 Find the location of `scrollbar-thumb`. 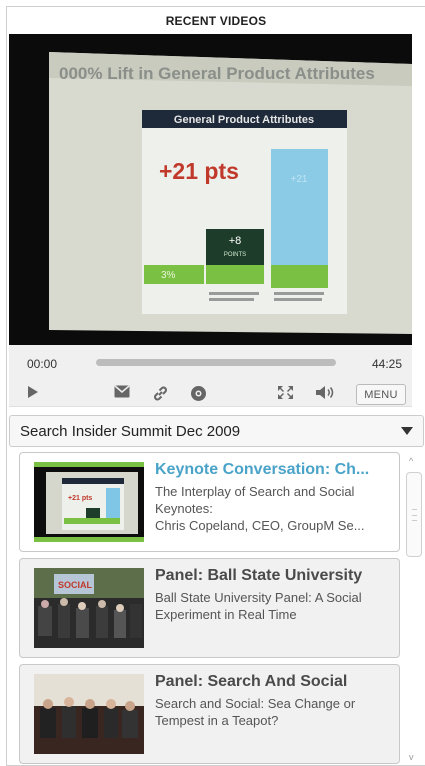

scrollbar-thumb is located at coordinates (414, 514).